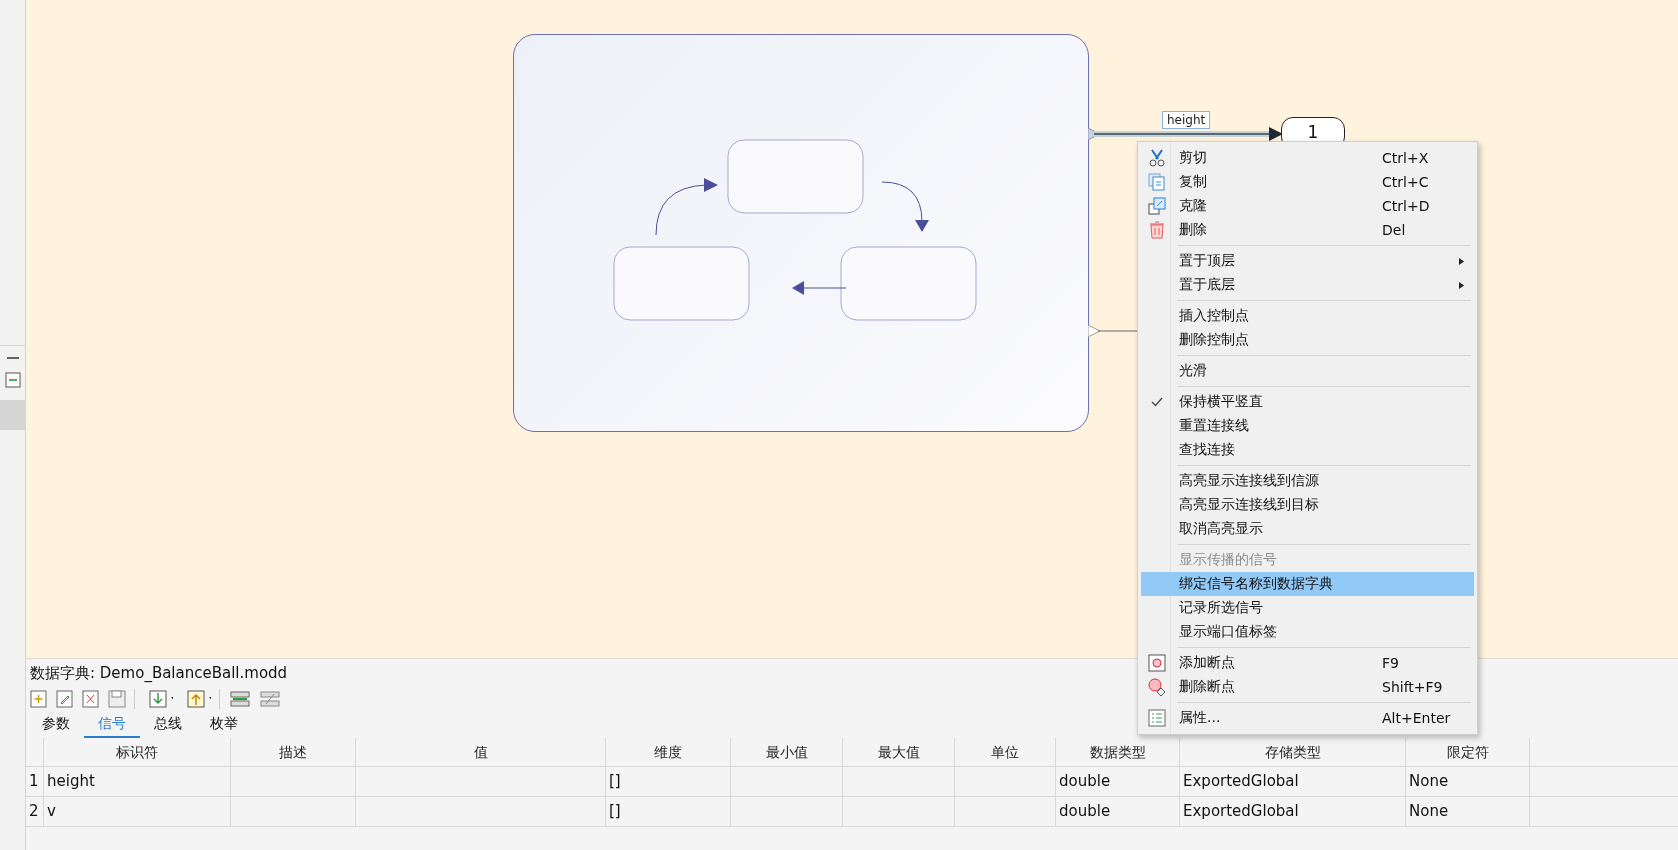 This screenshot has width=1678, height=850. I want to click on menu-item: 取消高亮显示, so click(1307, 529).